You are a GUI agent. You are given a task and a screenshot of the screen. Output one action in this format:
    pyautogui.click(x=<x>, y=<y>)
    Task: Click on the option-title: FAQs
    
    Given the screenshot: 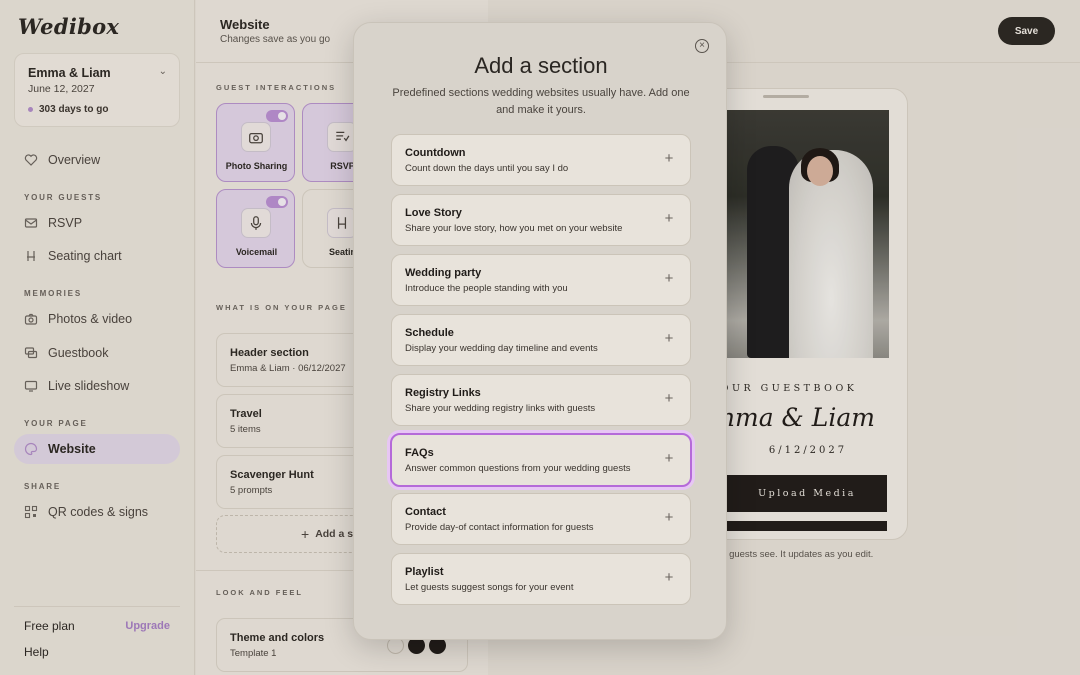 What is the action you would take?
    pyautogui.click(x=419, y=453)
    